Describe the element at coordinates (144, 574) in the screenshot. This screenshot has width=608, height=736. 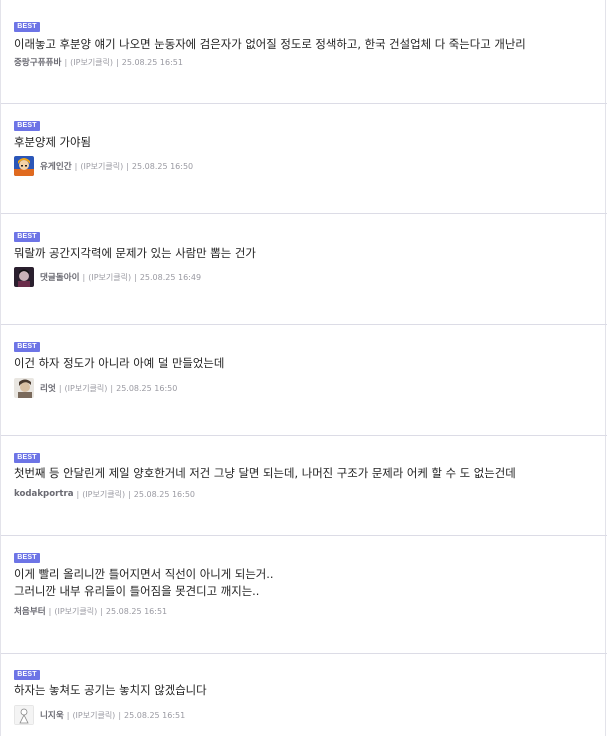
I see `comment-text-line: 이게 빨리 올리니깐 틀어지면서 직선이 아니게 되는거..` at that location.